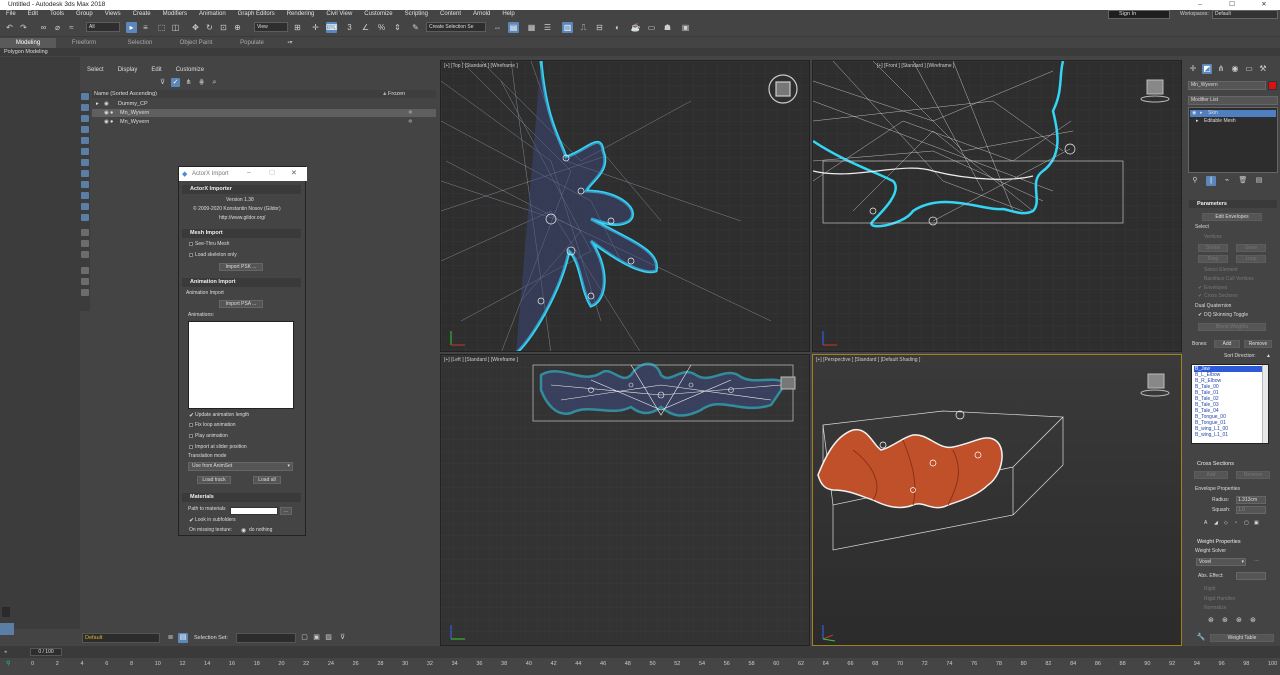 The image size is (1280, 675). What do you see at coordinates (1211, 181) in the screenshot?
I see `show-end-result-icon: ❘` at bounding box center [1211, 181].